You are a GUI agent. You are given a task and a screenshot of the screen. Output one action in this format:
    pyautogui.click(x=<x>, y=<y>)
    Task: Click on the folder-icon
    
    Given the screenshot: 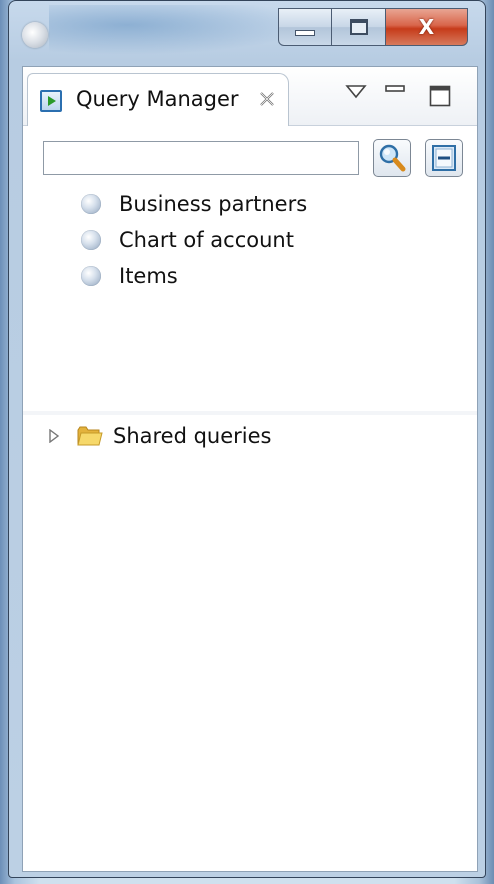 What is the action you would take?
    pyautogui.click(x=90, y=436)
    